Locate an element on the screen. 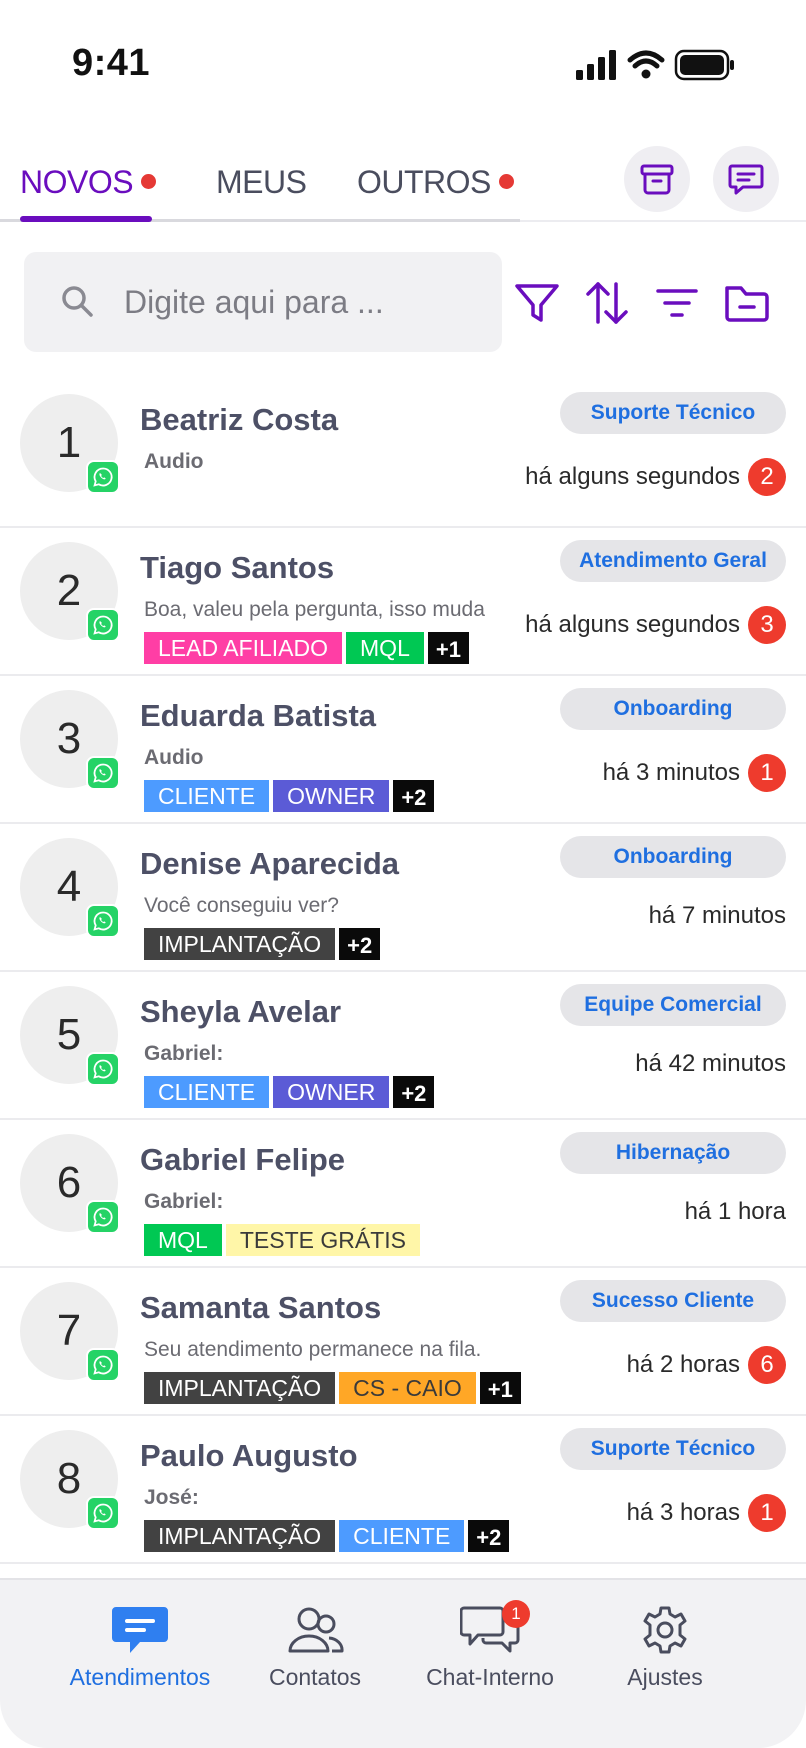 The width and height of the screenshot is (806, 1748). contact-tag: LEAD AFILIADO is located at coordinates (243, 648).